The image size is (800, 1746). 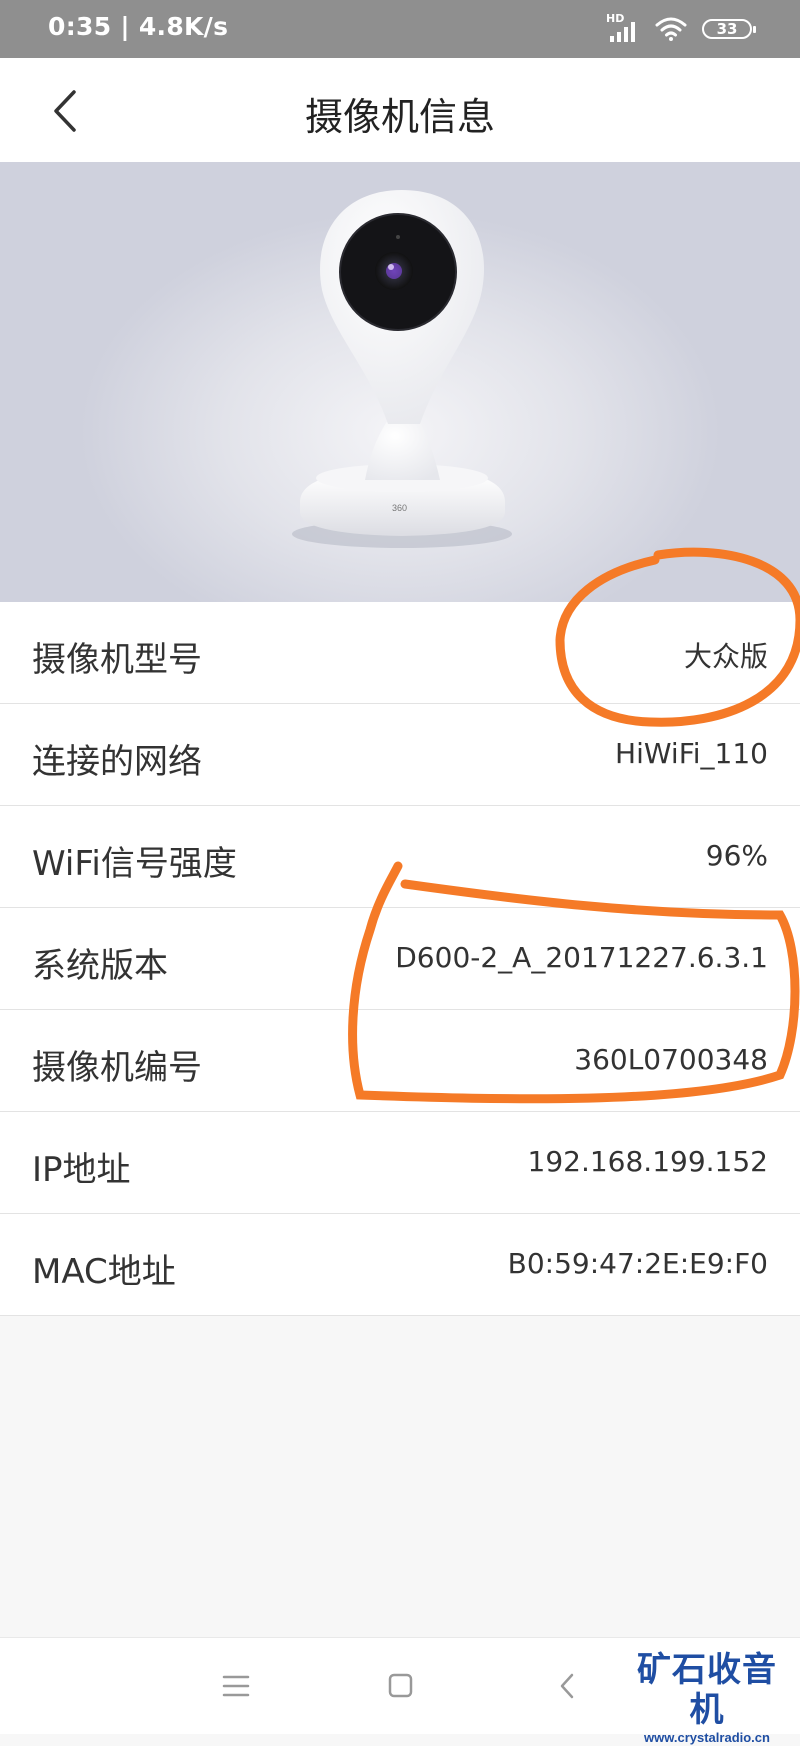 What do you see at coordinates (399, 117) in the screenshot?
I see `page-title: 摄像机信息` at bounding box center [399, 117].